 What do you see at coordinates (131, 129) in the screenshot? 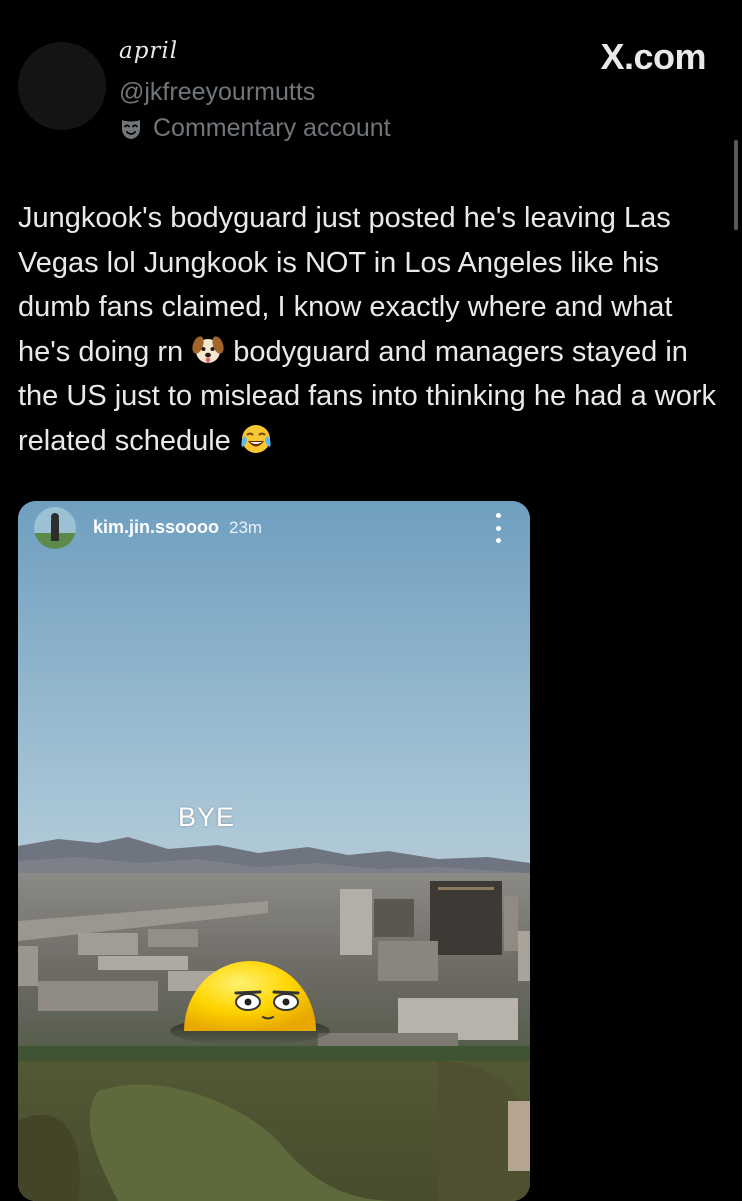
I see `theater-mask-icon` at bounding box center [131, 129].